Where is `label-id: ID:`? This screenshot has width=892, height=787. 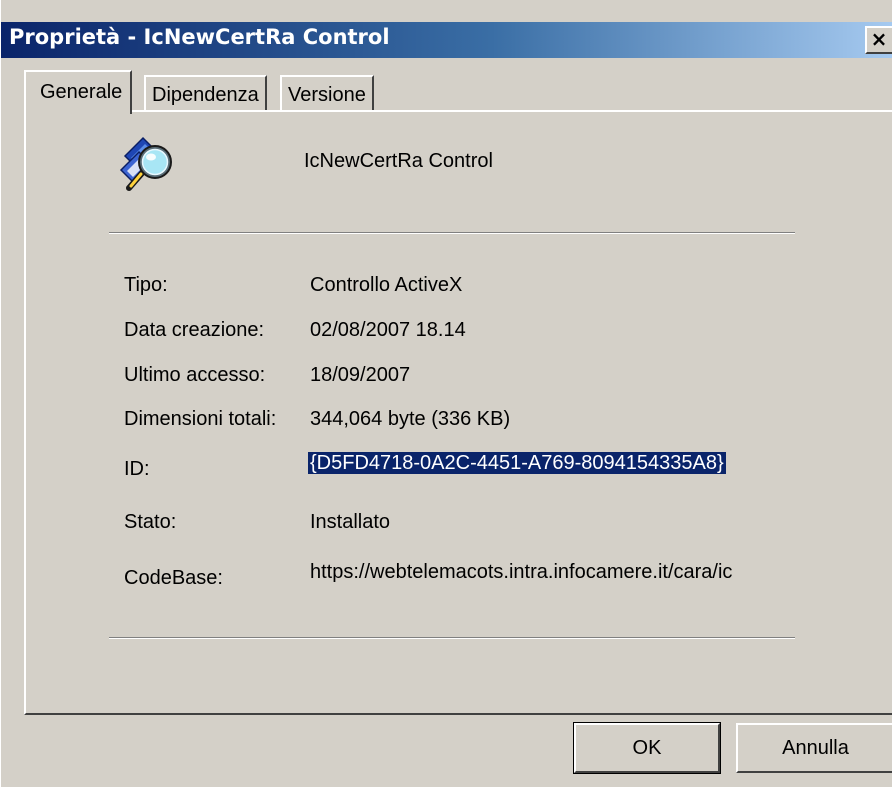
label-id: ID: is located at coordinates (137, 469).